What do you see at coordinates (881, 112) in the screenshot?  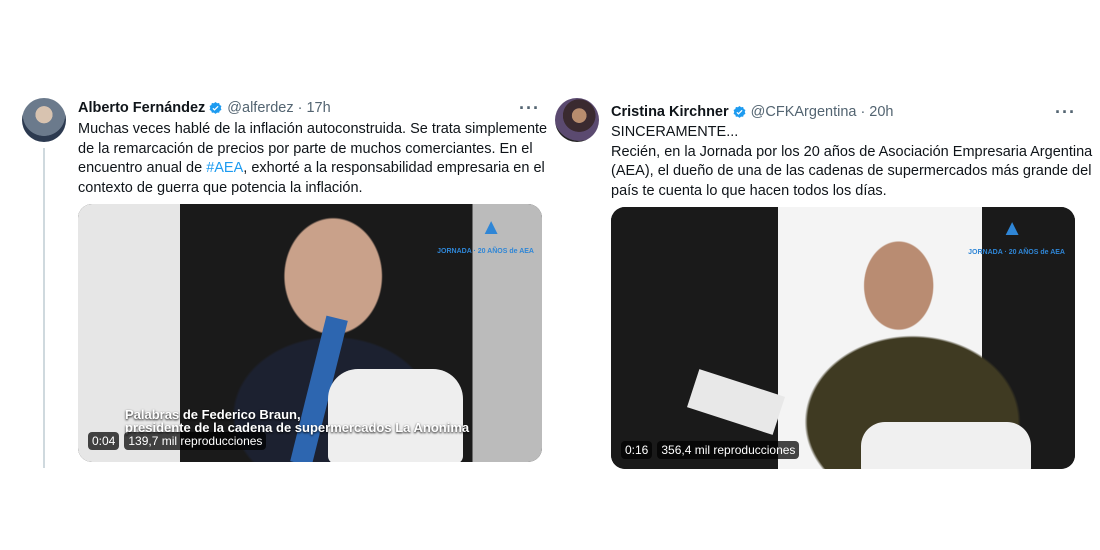 I see `timestamp: 20h` at bounding box center [881, 112].